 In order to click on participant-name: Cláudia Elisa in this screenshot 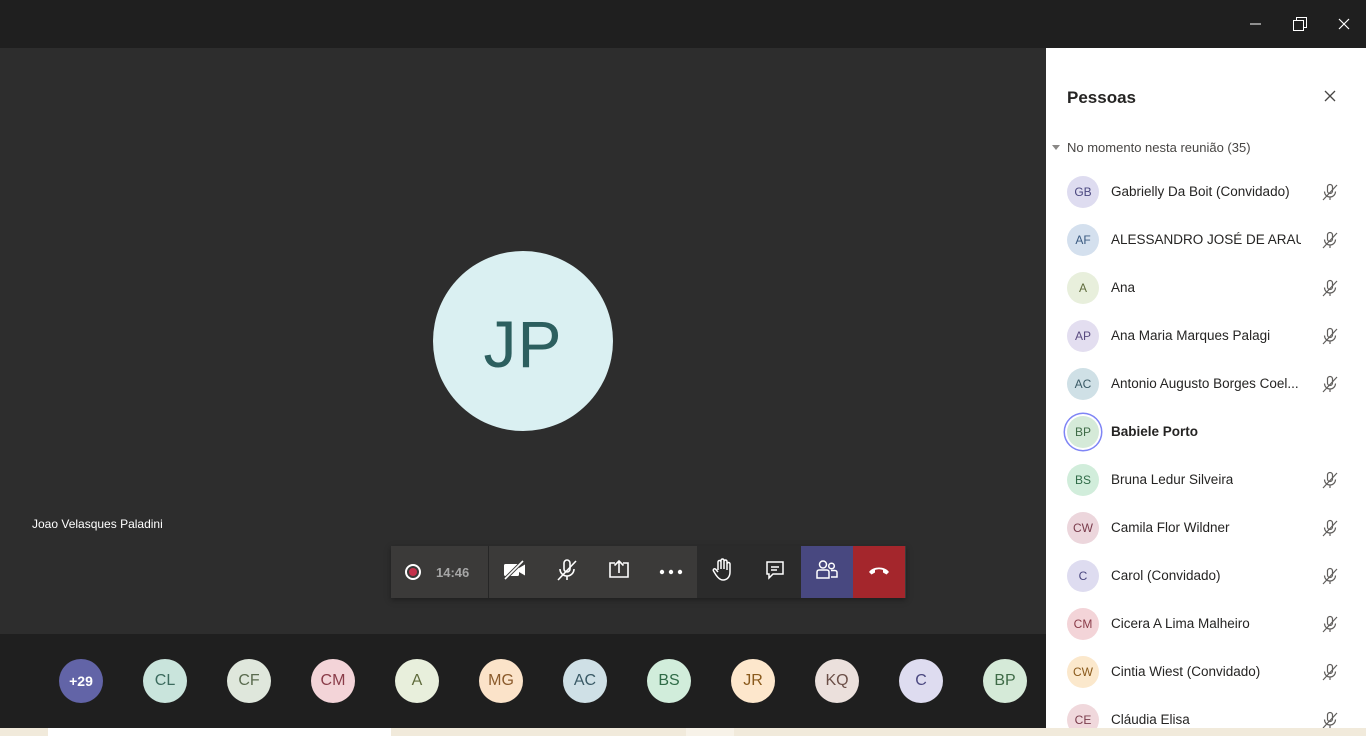, I will do `click(1150, 719)`.